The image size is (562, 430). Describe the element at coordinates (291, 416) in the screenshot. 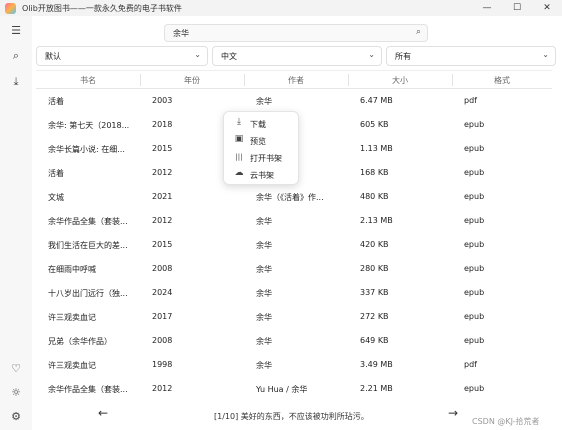

I see `page-indicator: [1/10] 美好的东西，不应该被功利所玷污。` at that location.